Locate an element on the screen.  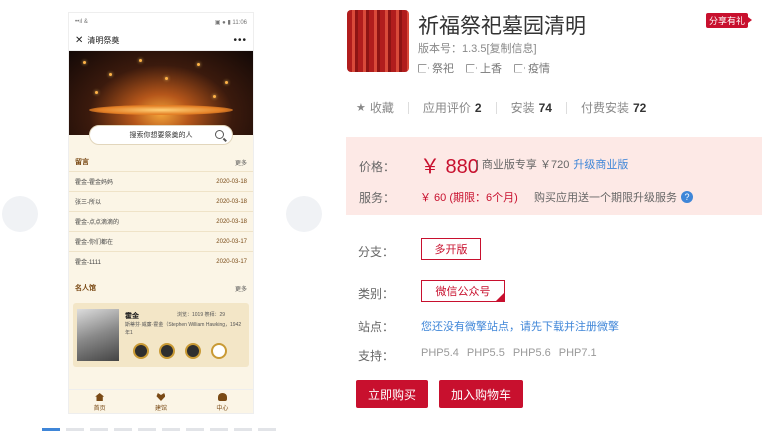
price-value: ￥ 880 is located at coordinates (449, 167).